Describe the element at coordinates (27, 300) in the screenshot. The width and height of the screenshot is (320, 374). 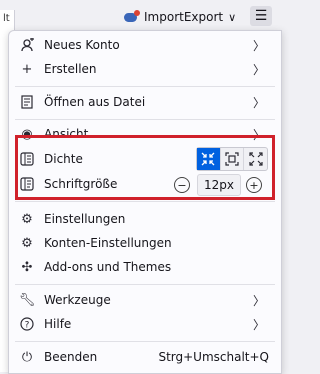
I see `tools-icon: 🔧︎` at that location.